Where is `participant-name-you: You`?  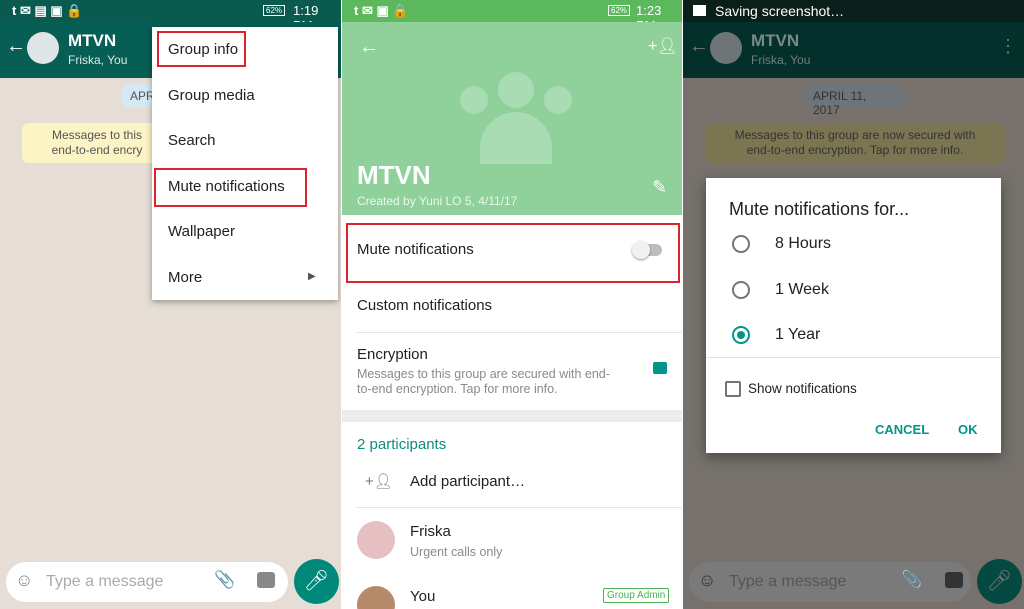 participant-name-you: You is located at coordinates (422, 596).